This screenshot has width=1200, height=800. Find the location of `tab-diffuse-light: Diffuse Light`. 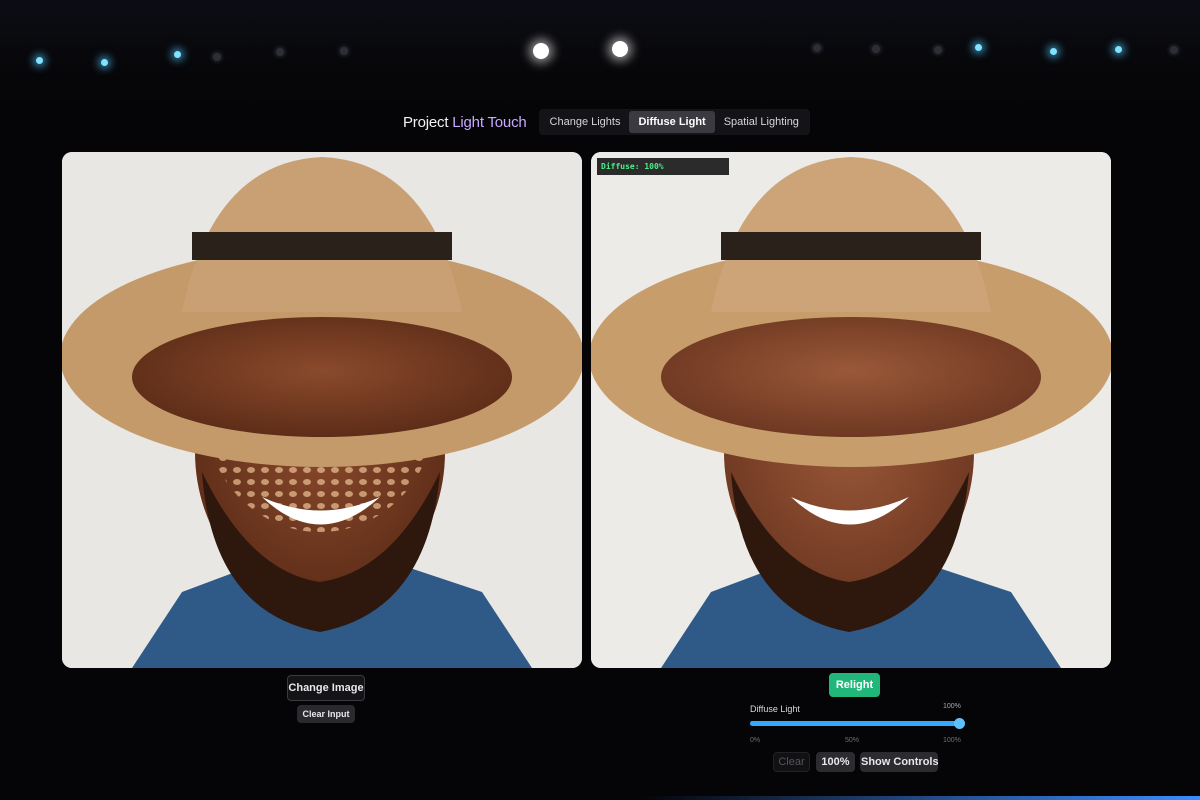

tab-diffuse-light: Diffuse Light is located at coordinates (672, 122).